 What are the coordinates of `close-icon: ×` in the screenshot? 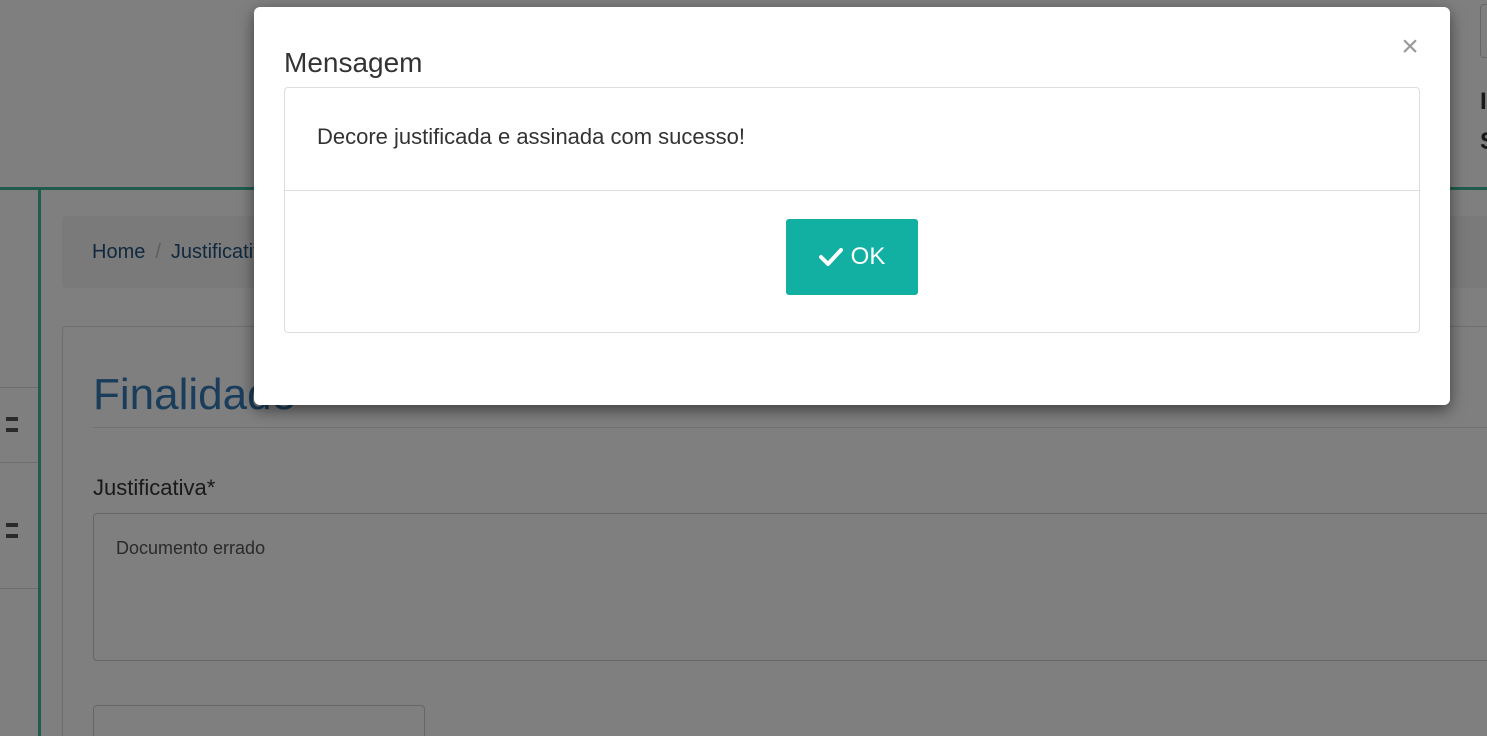 It's located at (1410, 47).